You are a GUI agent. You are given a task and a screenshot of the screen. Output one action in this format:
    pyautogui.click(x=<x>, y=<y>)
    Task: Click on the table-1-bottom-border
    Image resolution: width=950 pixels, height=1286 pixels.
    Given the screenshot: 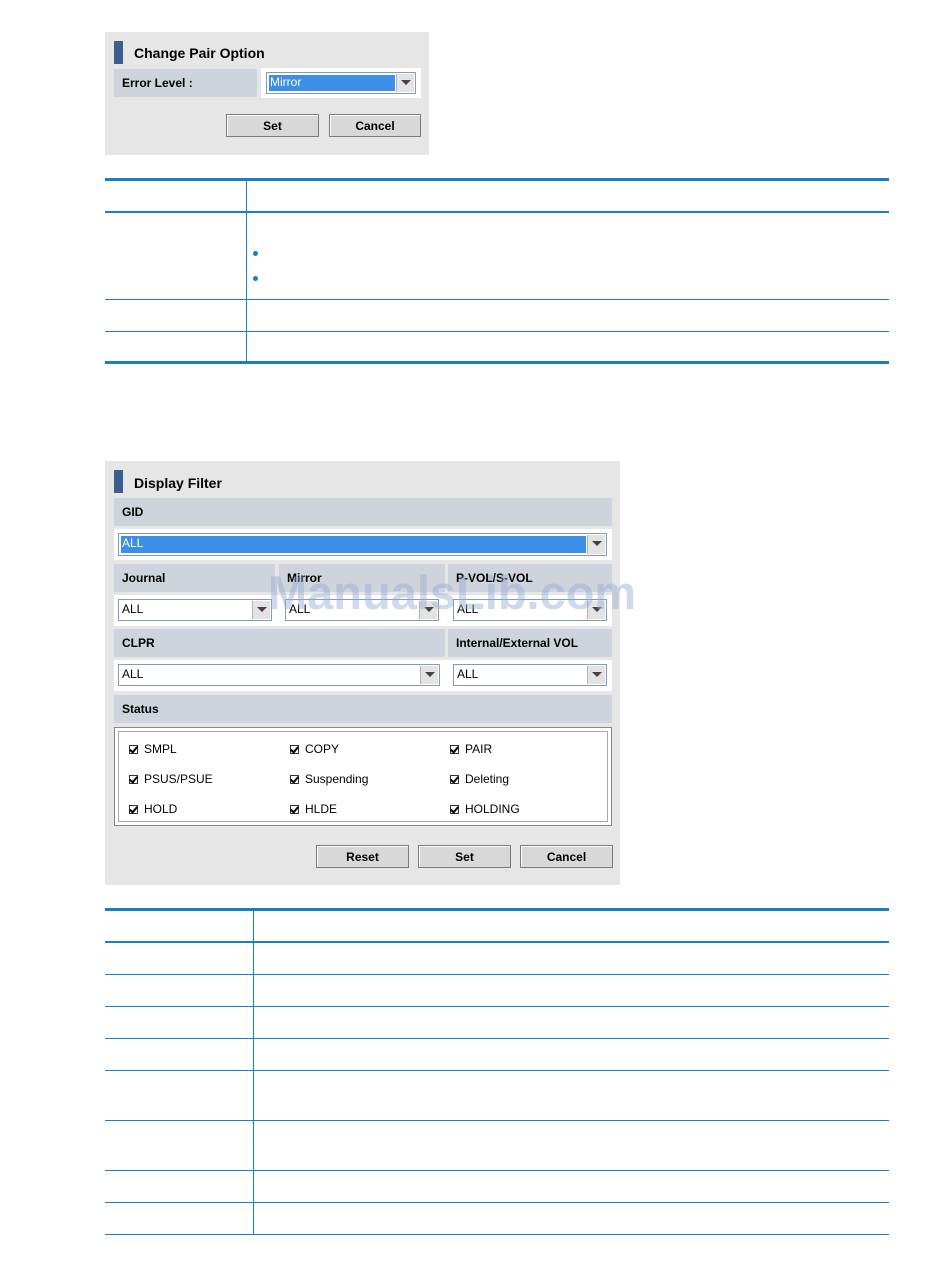 What is the action you would take?
    pyautogui.click(x=497, y=362)
    